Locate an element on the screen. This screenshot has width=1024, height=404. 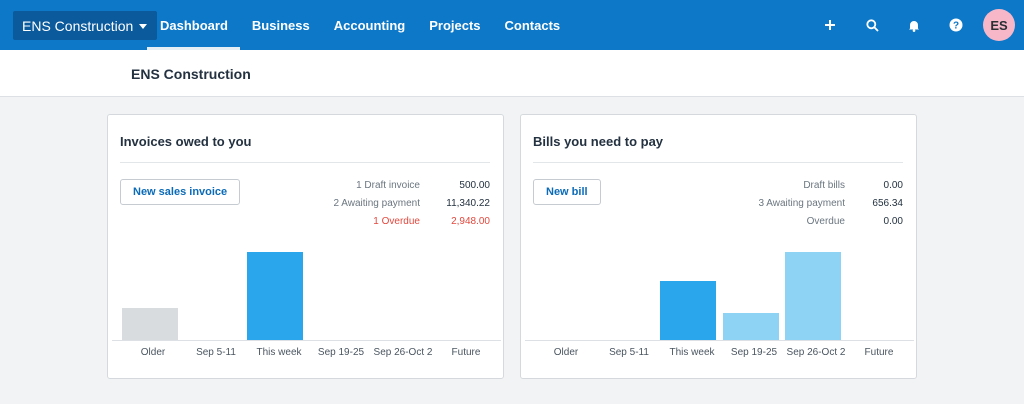
nav-contacts: Contacts is located at coordinates (533, 25).